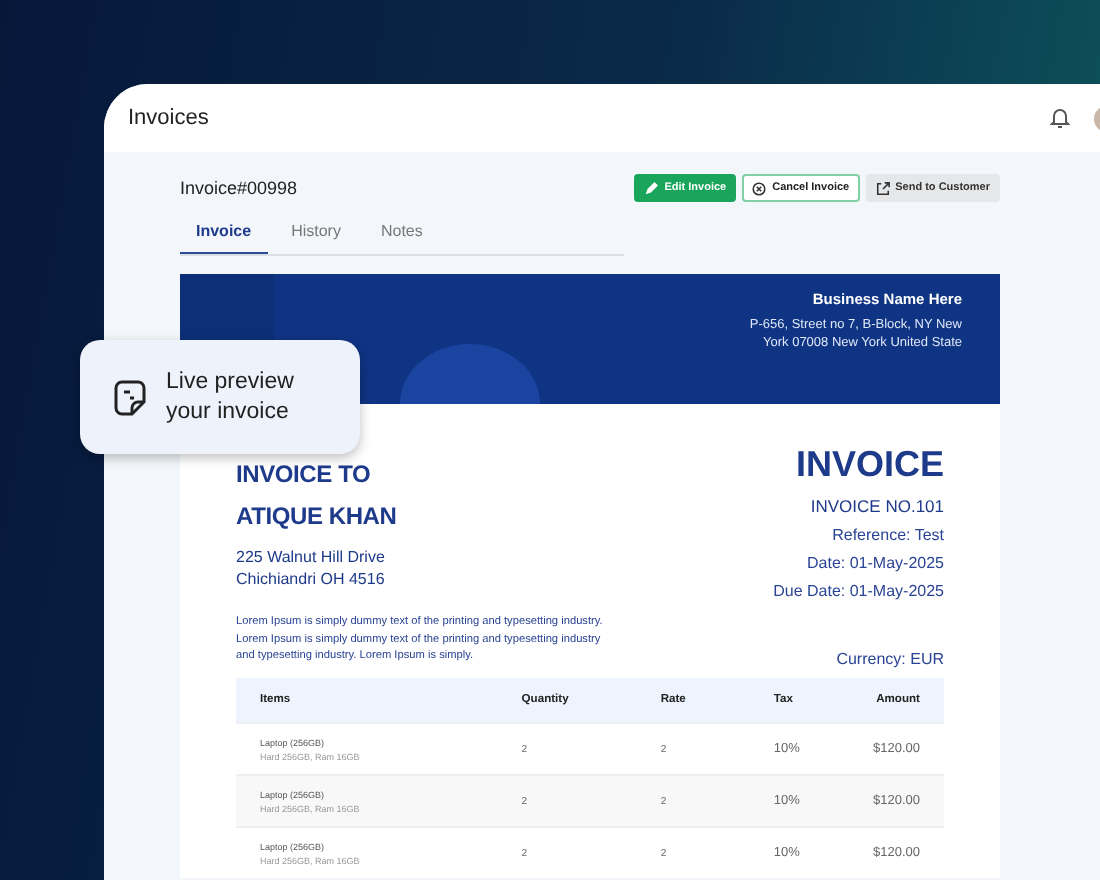  Describe the element at coordinates (401, 233) in the screenshot. I see `tab: Notes` at that location.